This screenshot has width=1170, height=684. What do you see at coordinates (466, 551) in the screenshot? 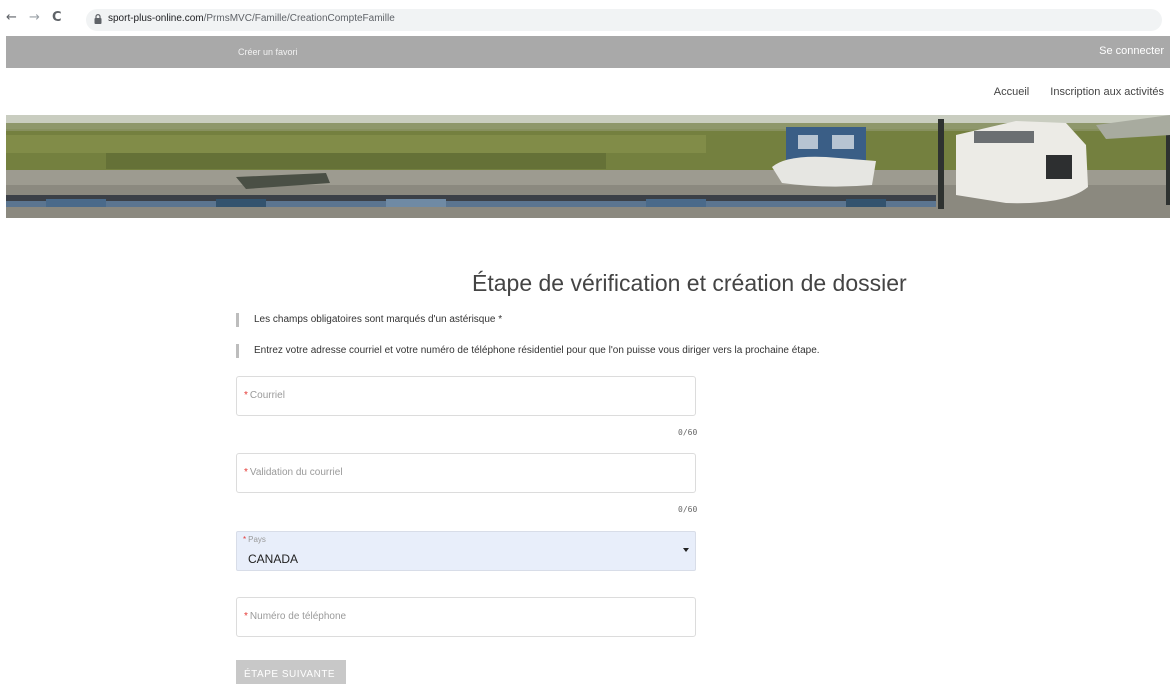
I see `country-select: * Pays CANADA` at bounding box center [466, 551].